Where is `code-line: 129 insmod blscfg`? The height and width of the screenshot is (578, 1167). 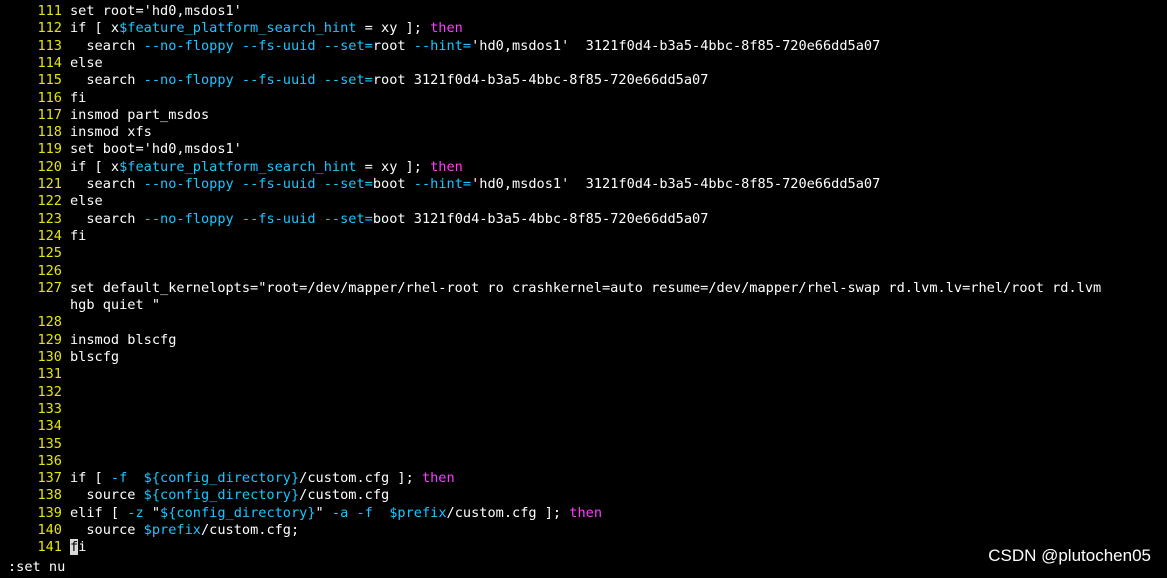
code-line: 129 insmod blscfg is located at coordinates (88, 340).